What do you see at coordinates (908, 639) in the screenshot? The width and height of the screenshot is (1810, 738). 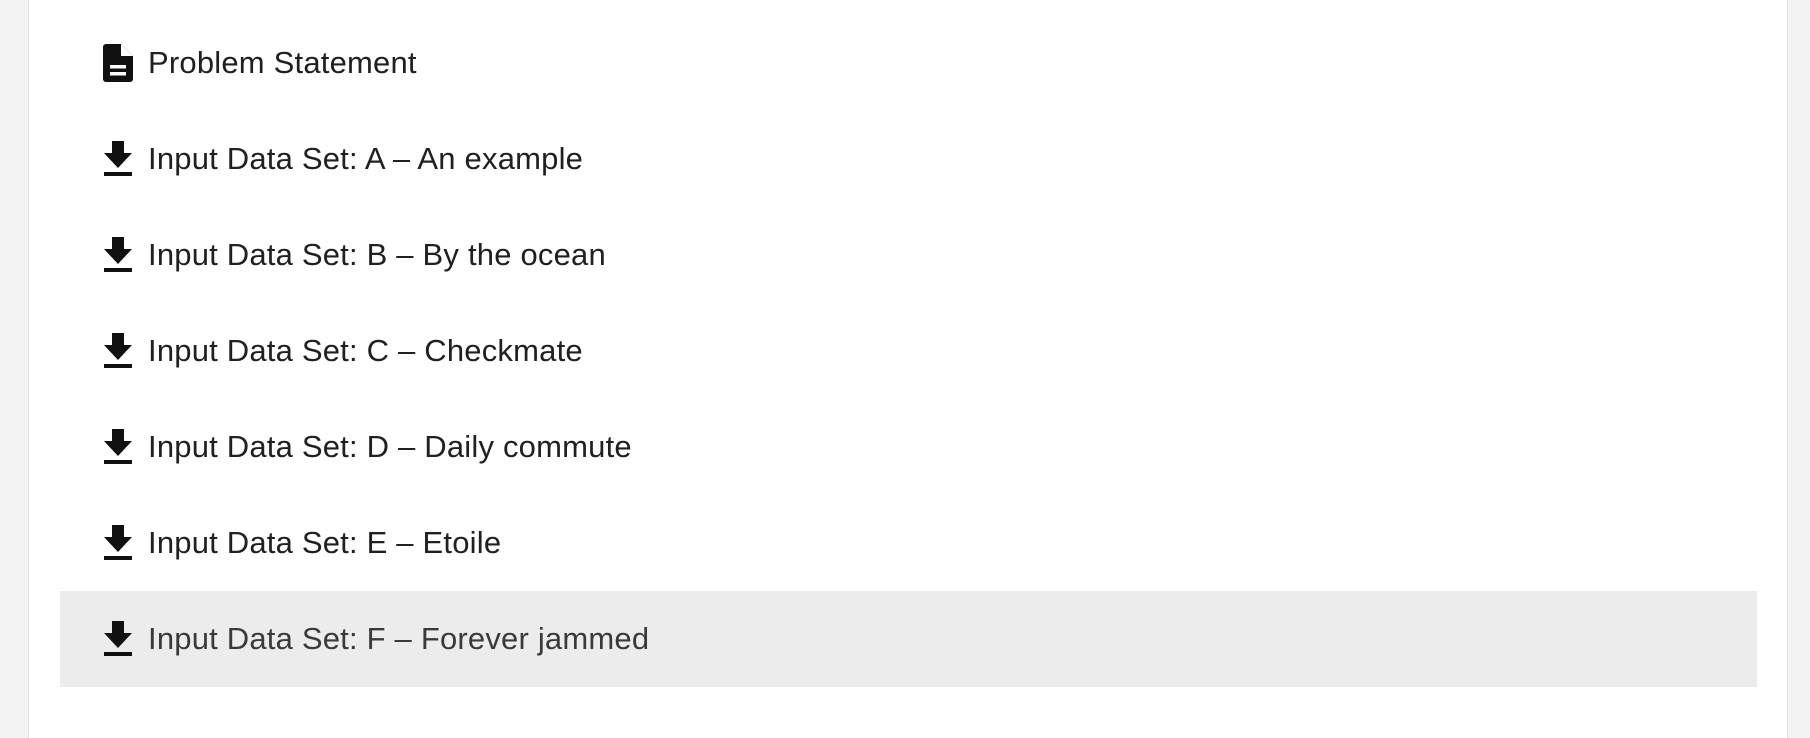 I see `download-dataset-f-link: Input Data Set: F – Forever jammed` at bounding box center [908, 639].